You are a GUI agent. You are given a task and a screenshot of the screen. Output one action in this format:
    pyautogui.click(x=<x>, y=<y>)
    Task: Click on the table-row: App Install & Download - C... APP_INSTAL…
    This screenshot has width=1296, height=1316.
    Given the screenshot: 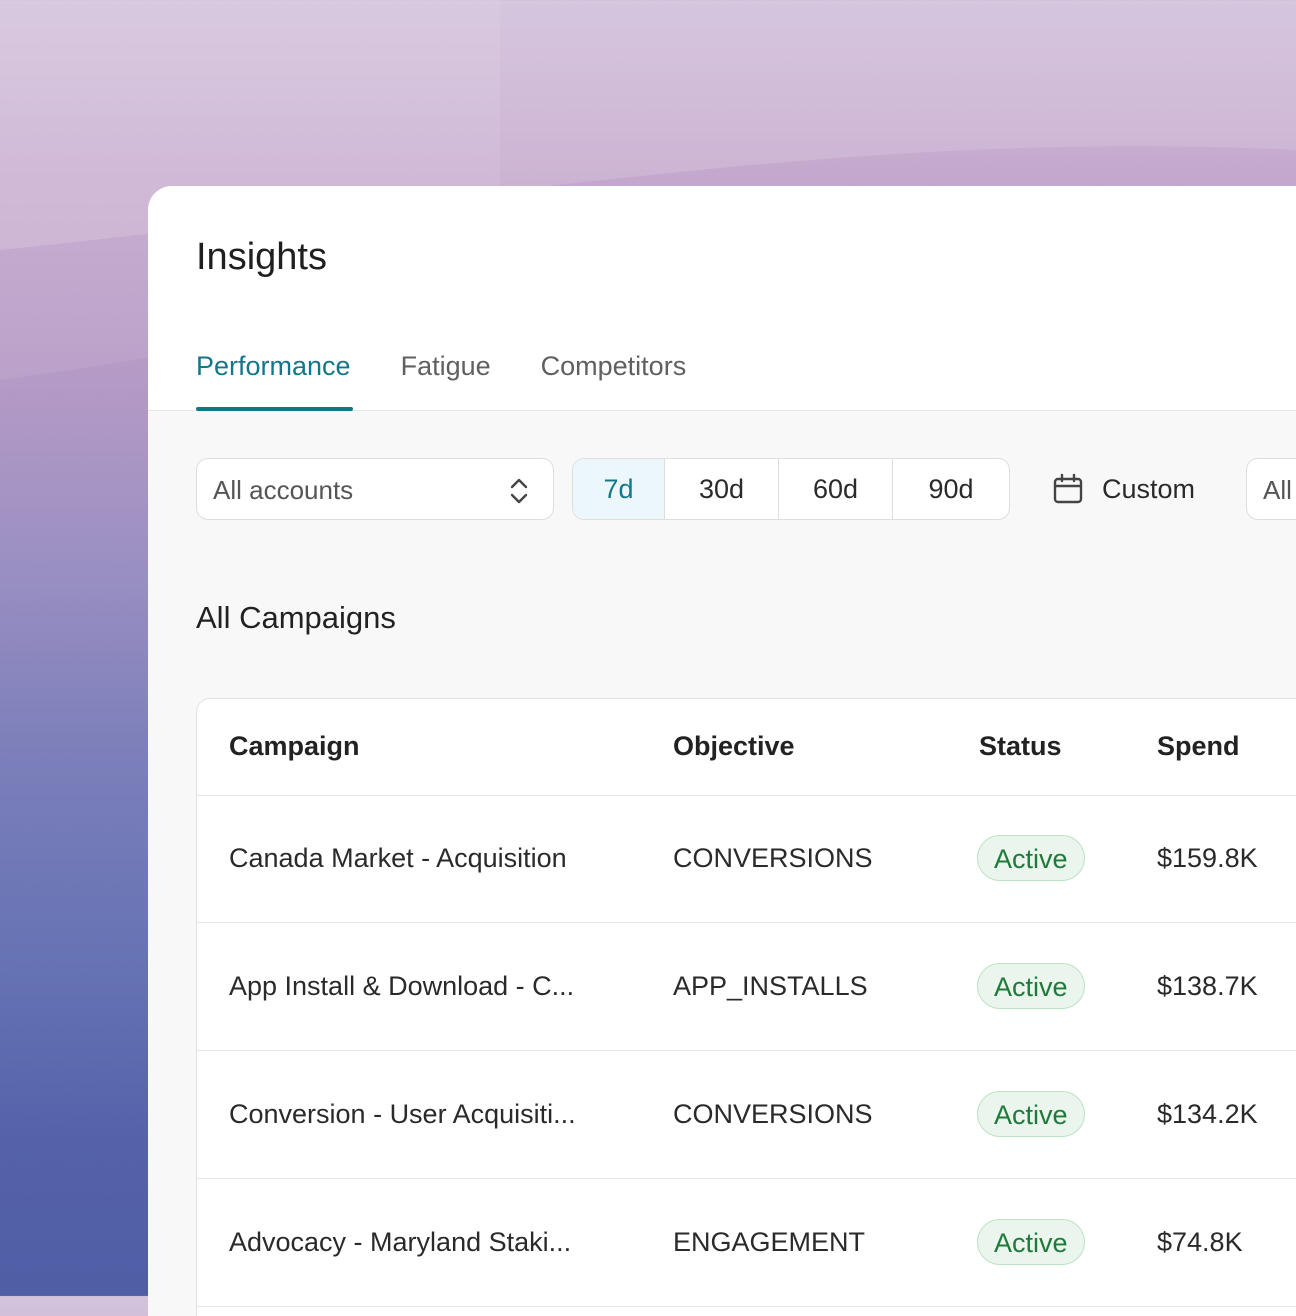 What is the action you would take?
    pyautogui.click(x=746, y=987)
    